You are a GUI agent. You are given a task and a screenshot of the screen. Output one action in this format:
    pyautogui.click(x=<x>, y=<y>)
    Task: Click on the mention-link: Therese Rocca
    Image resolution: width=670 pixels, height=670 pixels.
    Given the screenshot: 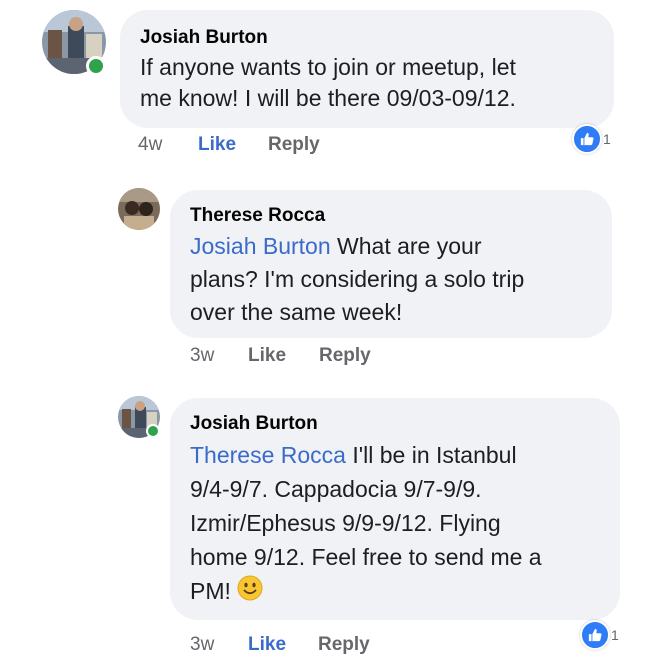 What is the action you would take?
    pyautogui.click(x=268, y=455)
    